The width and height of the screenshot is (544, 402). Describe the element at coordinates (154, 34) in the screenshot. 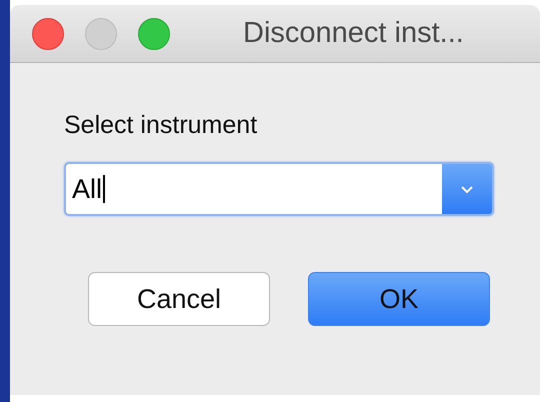

I see `zoom-button` at that location.